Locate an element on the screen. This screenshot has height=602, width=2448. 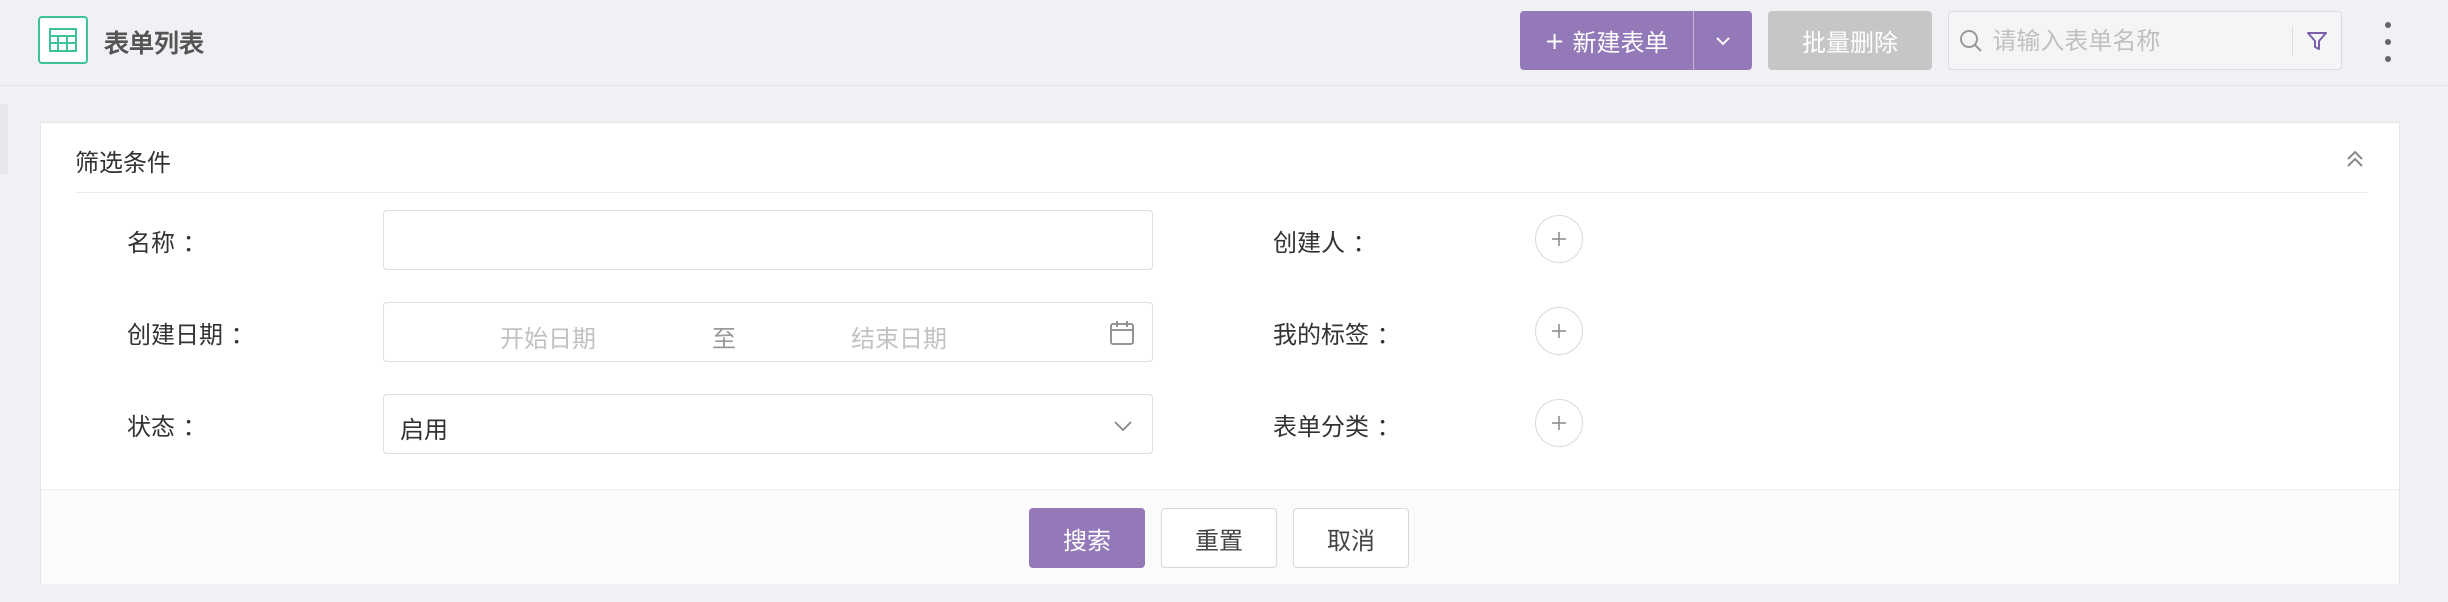
page-title: 表单列表 is located at coordinates (154, 43).